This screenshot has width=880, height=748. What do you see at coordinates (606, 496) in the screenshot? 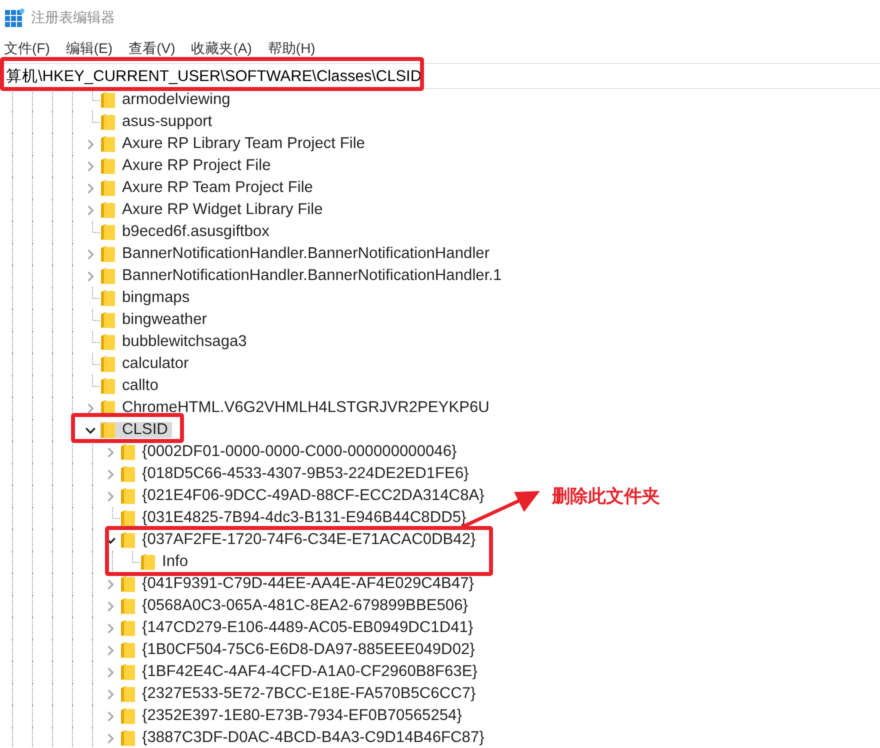
I see `annotation-text: 删除此文件夹` at bounding box center [606, 496].